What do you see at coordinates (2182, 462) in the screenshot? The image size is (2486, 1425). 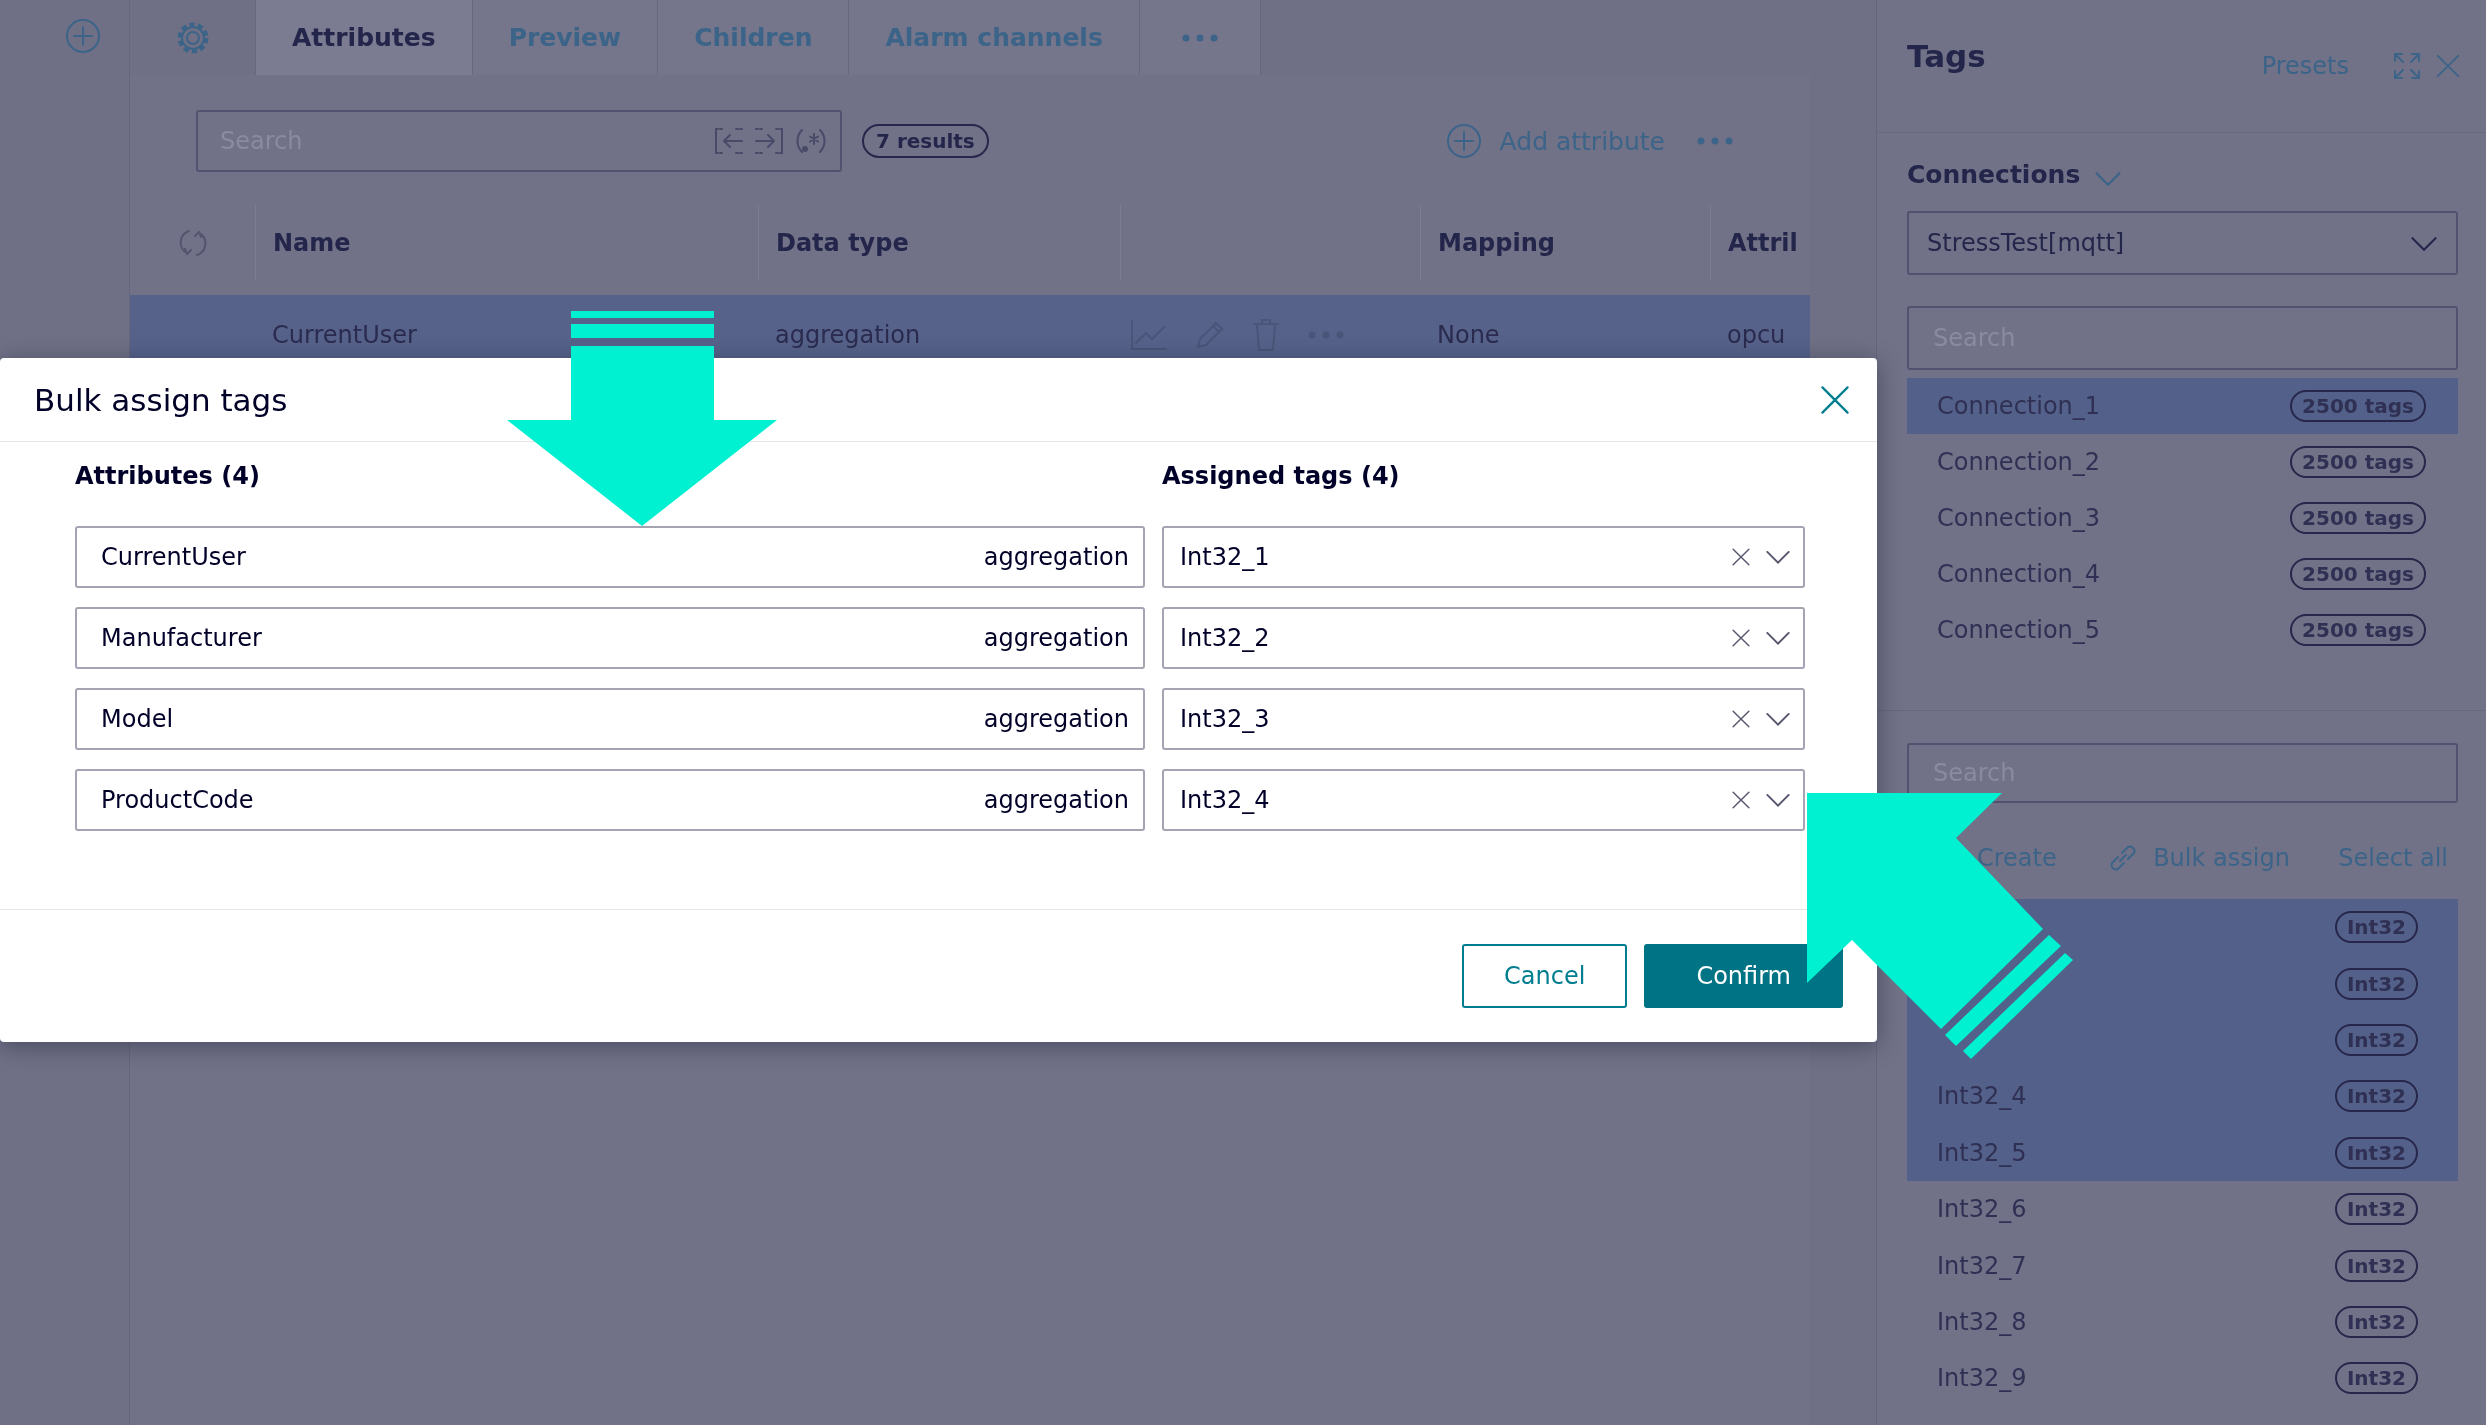 I see `connection-item: Connection_2 2500 tags` at bounding box center [2182, 462].